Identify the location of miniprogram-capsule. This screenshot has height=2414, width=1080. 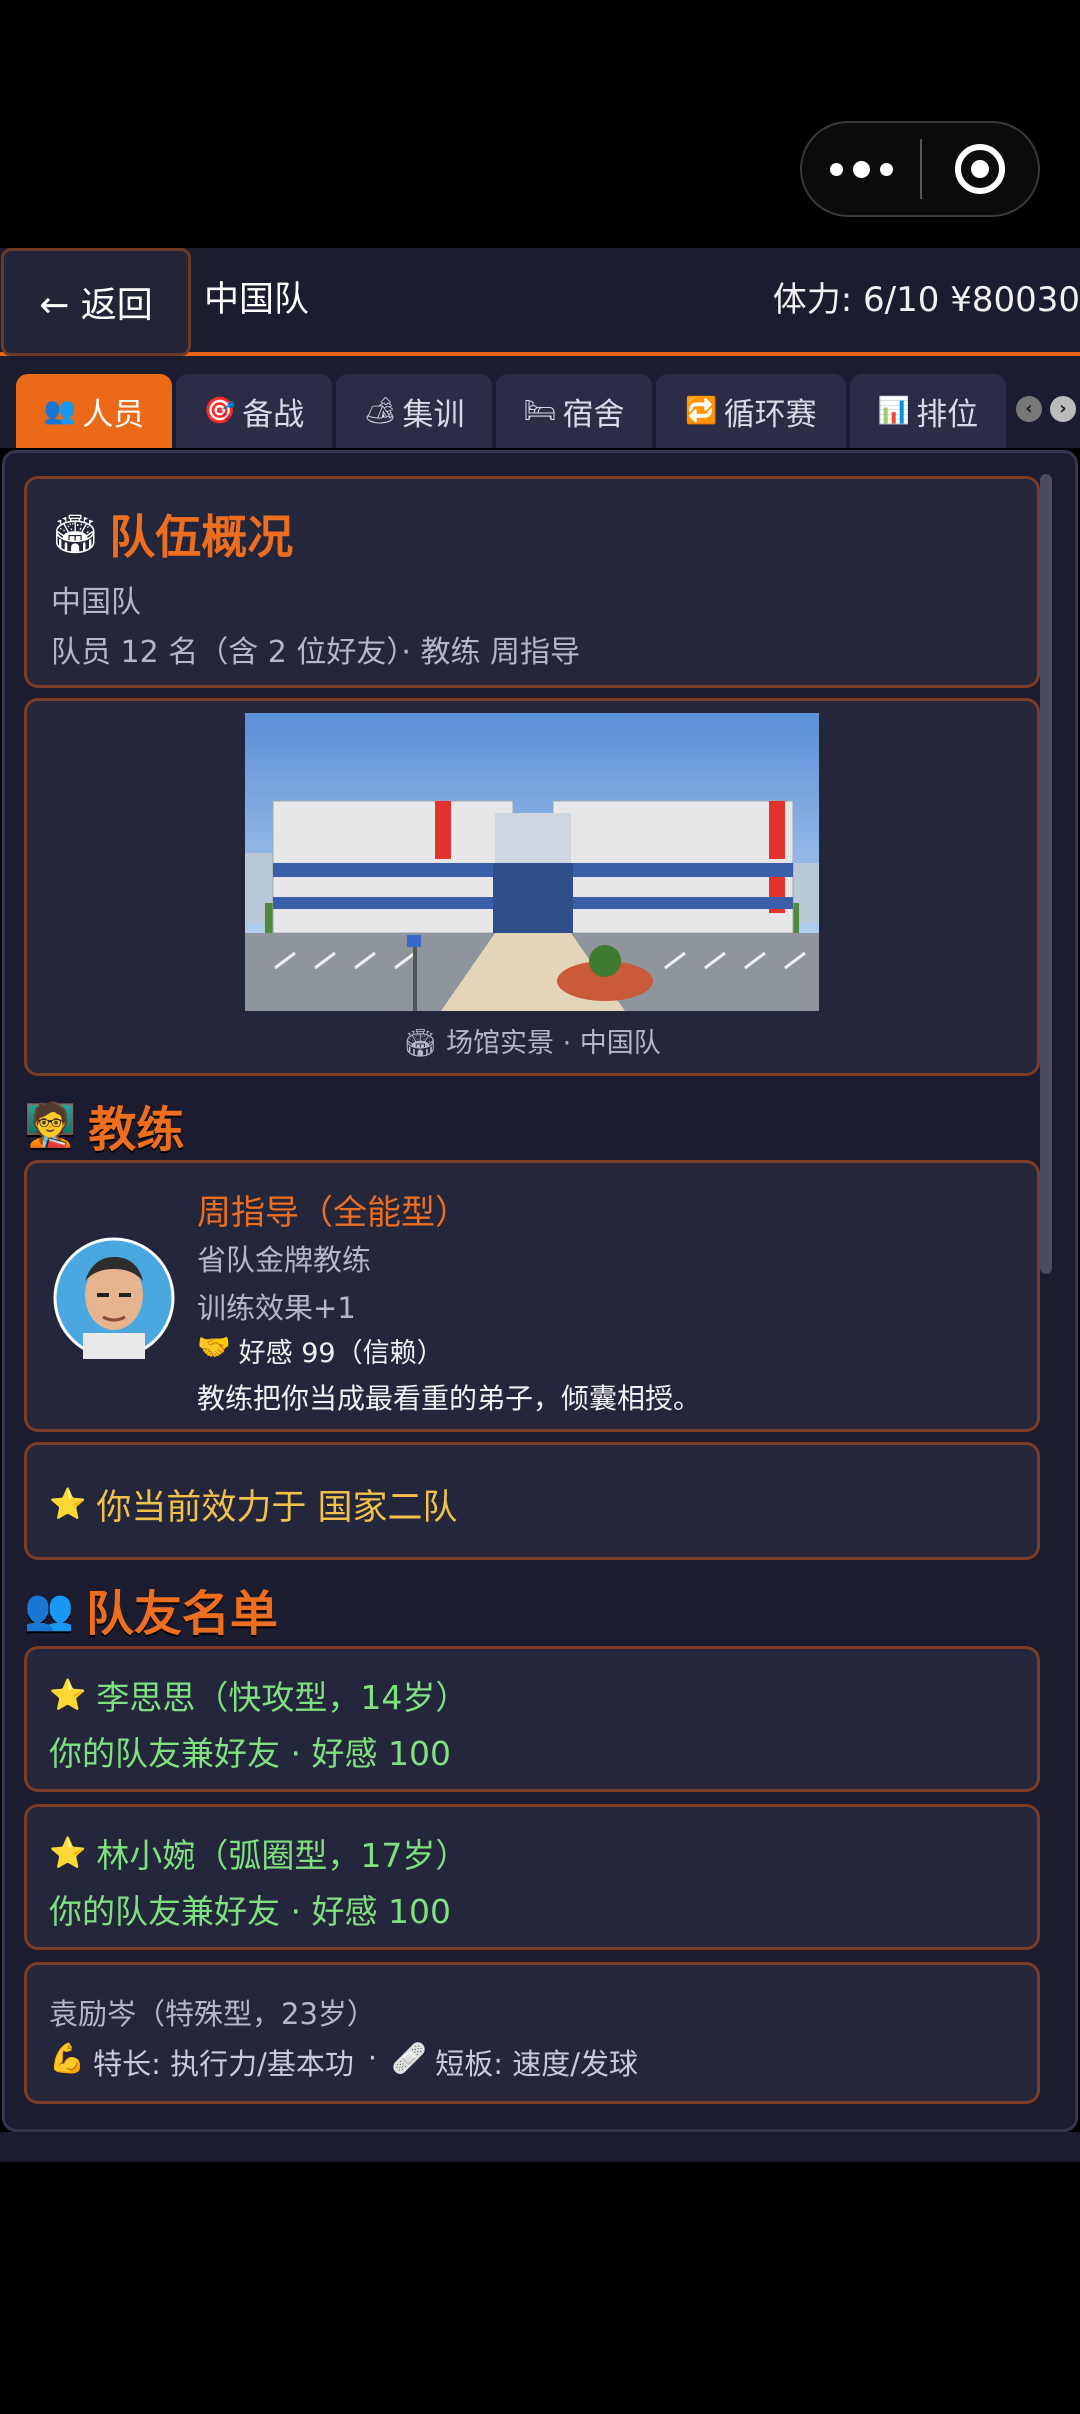
(920, 169).